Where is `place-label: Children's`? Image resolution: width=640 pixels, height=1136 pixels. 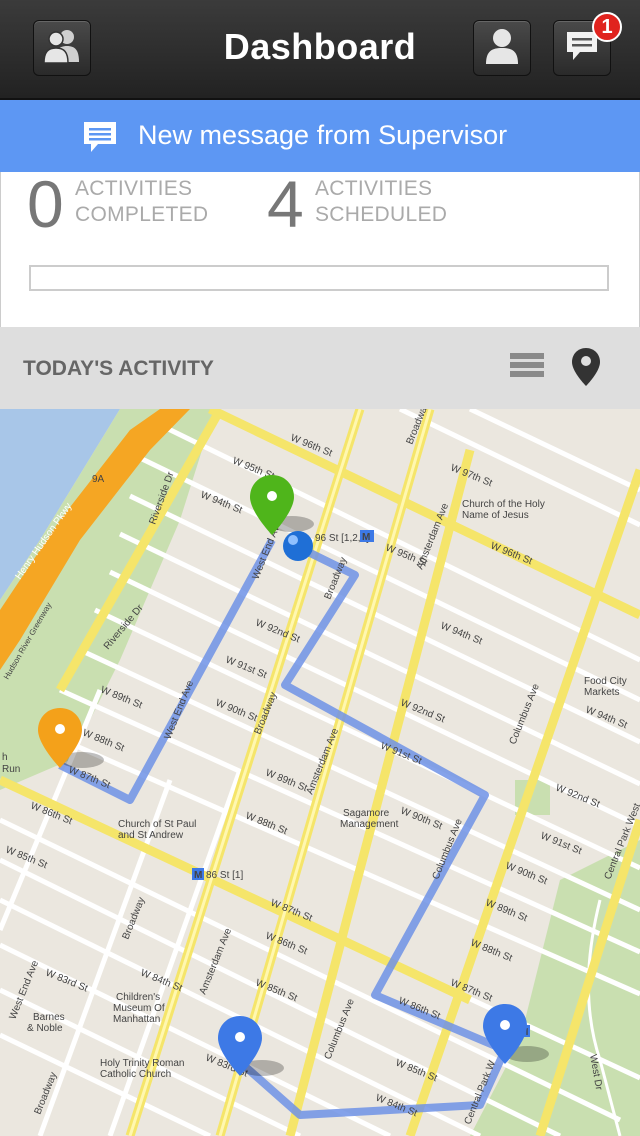
place-label: Children's is located at coordinates (138, 997).